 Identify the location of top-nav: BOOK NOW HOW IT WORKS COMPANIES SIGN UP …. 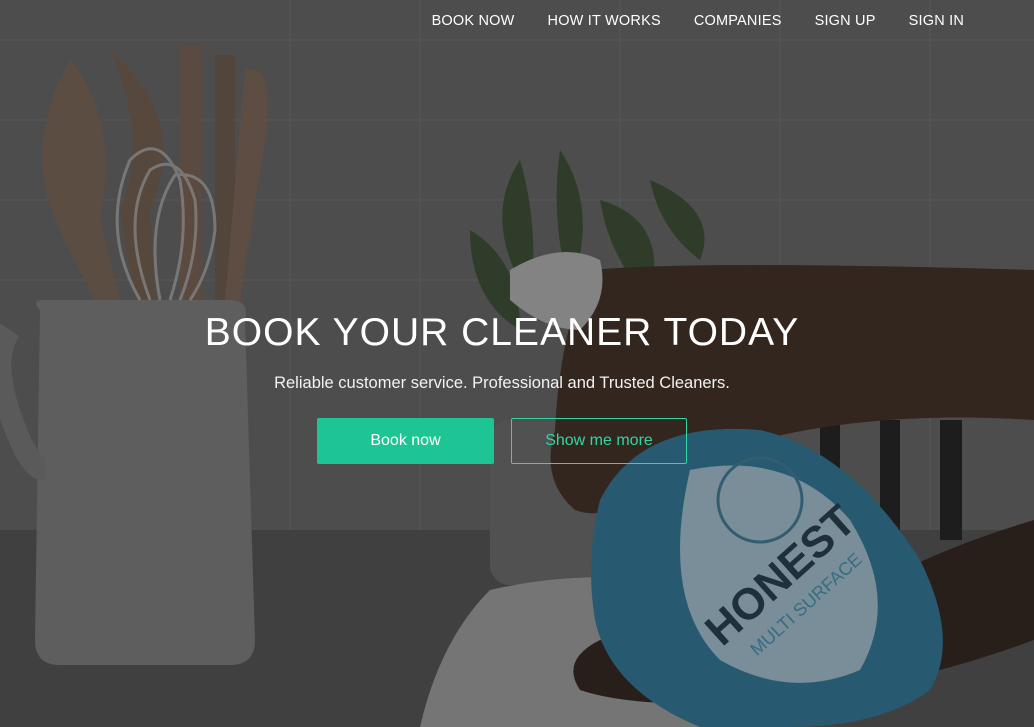
(698, 21).